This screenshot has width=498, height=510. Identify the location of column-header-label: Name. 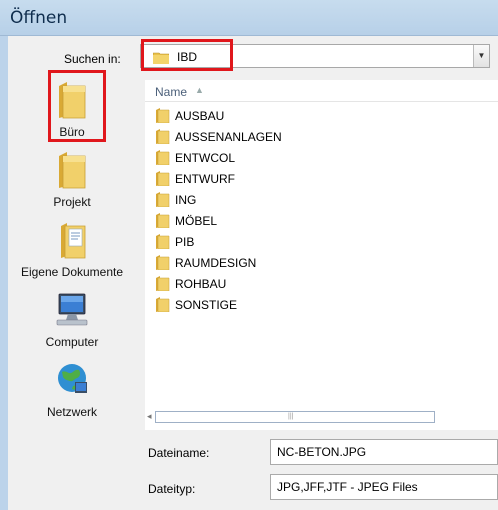
(171, 92).